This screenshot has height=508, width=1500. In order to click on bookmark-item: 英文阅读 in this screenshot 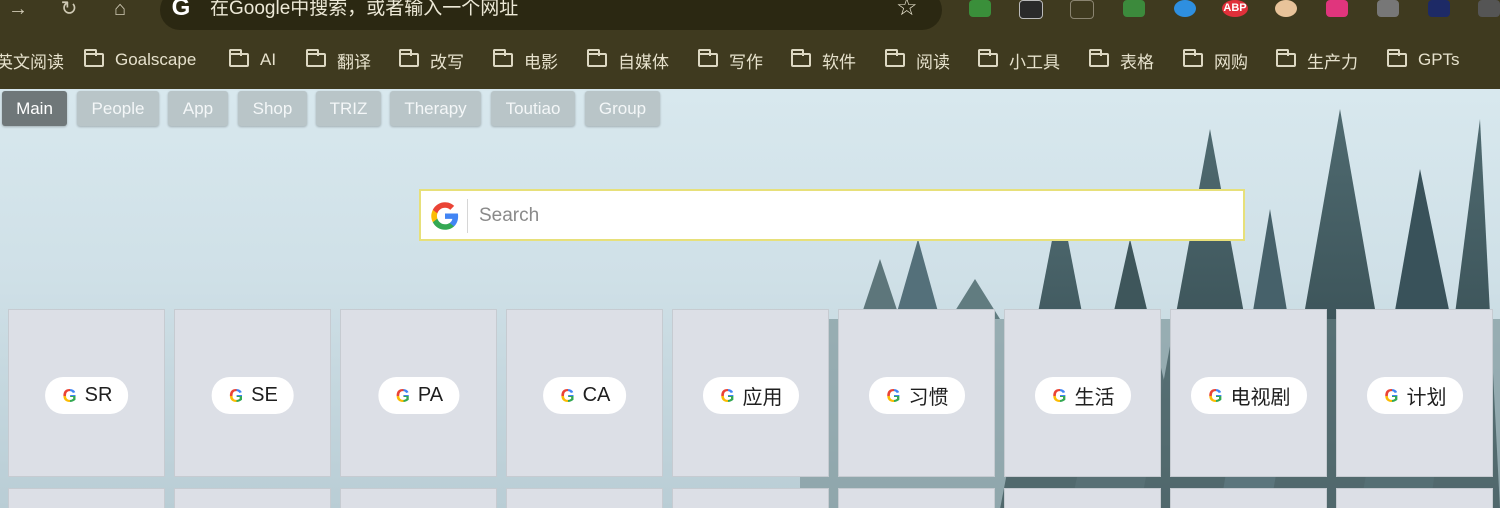, I will do `click(32, 60)`.